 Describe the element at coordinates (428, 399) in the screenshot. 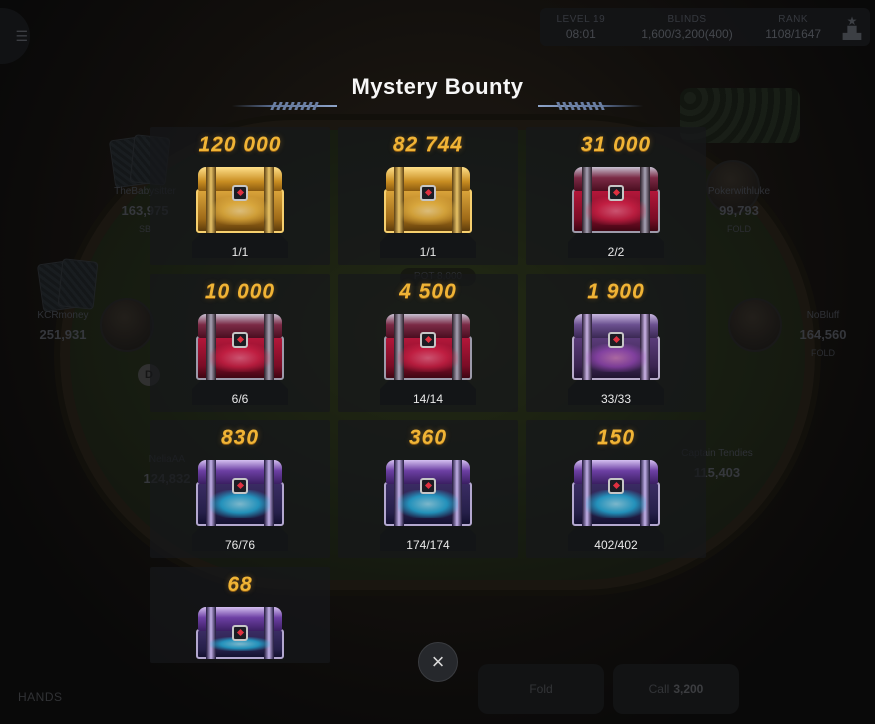

I see `bounty-count: 14/14` at that location.